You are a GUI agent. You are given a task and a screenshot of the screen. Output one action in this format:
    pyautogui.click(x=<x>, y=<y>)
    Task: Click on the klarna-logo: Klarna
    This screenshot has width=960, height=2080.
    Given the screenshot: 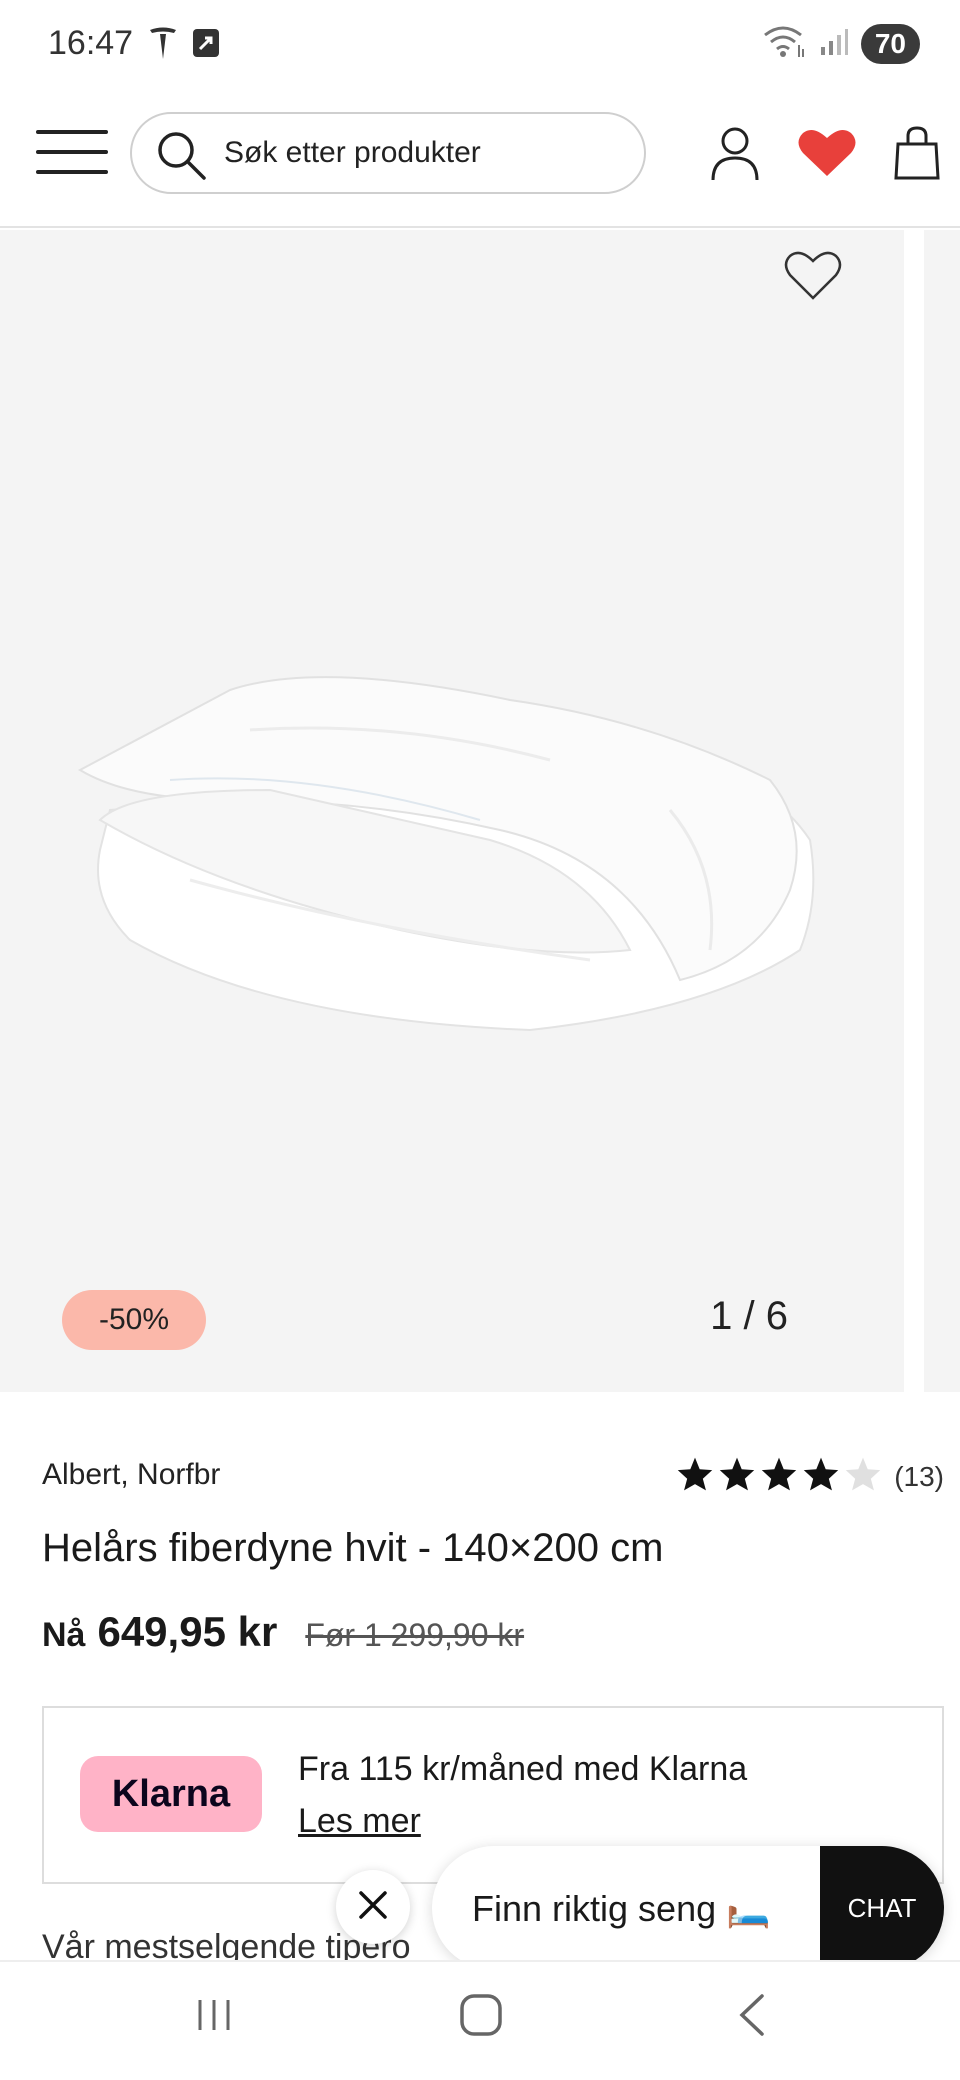 What is the action you would take?
    pyautogui.click(x=171, y=1794)
    